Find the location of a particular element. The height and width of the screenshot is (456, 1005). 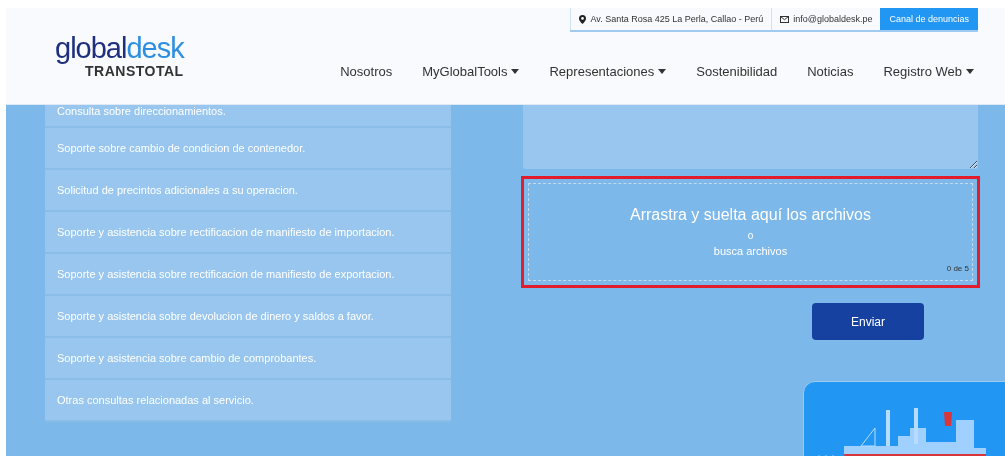

nav-link: Noticias is located at coordinates (830, 71).